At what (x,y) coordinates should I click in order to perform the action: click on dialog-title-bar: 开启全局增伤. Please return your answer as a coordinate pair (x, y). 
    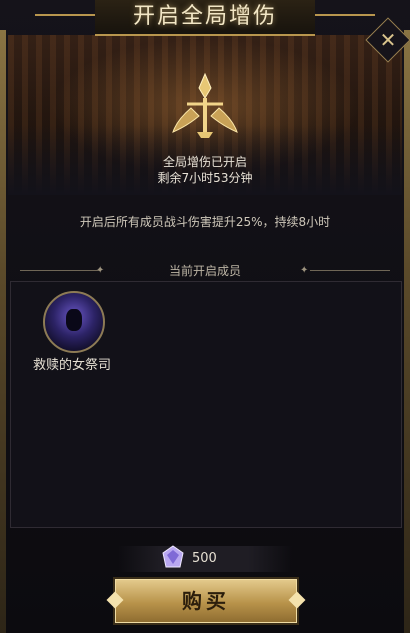
    Looking at the image, I should click on (205, 18).